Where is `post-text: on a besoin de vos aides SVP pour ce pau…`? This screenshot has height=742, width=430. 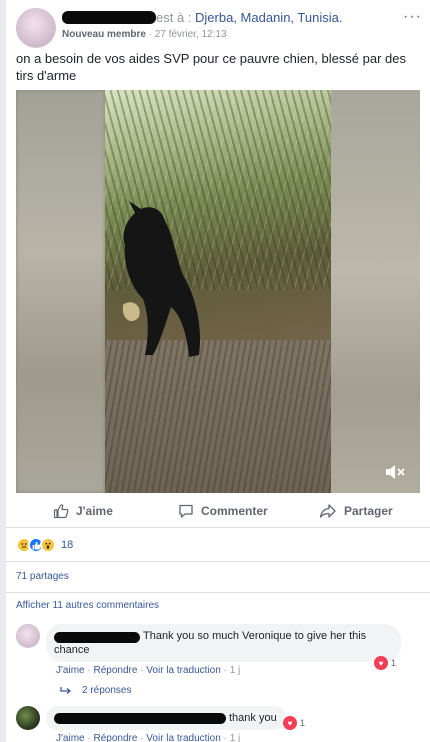
post-text: on a besoin de vos aides SVP pour ce pau… is located at coordinates (211, 67).